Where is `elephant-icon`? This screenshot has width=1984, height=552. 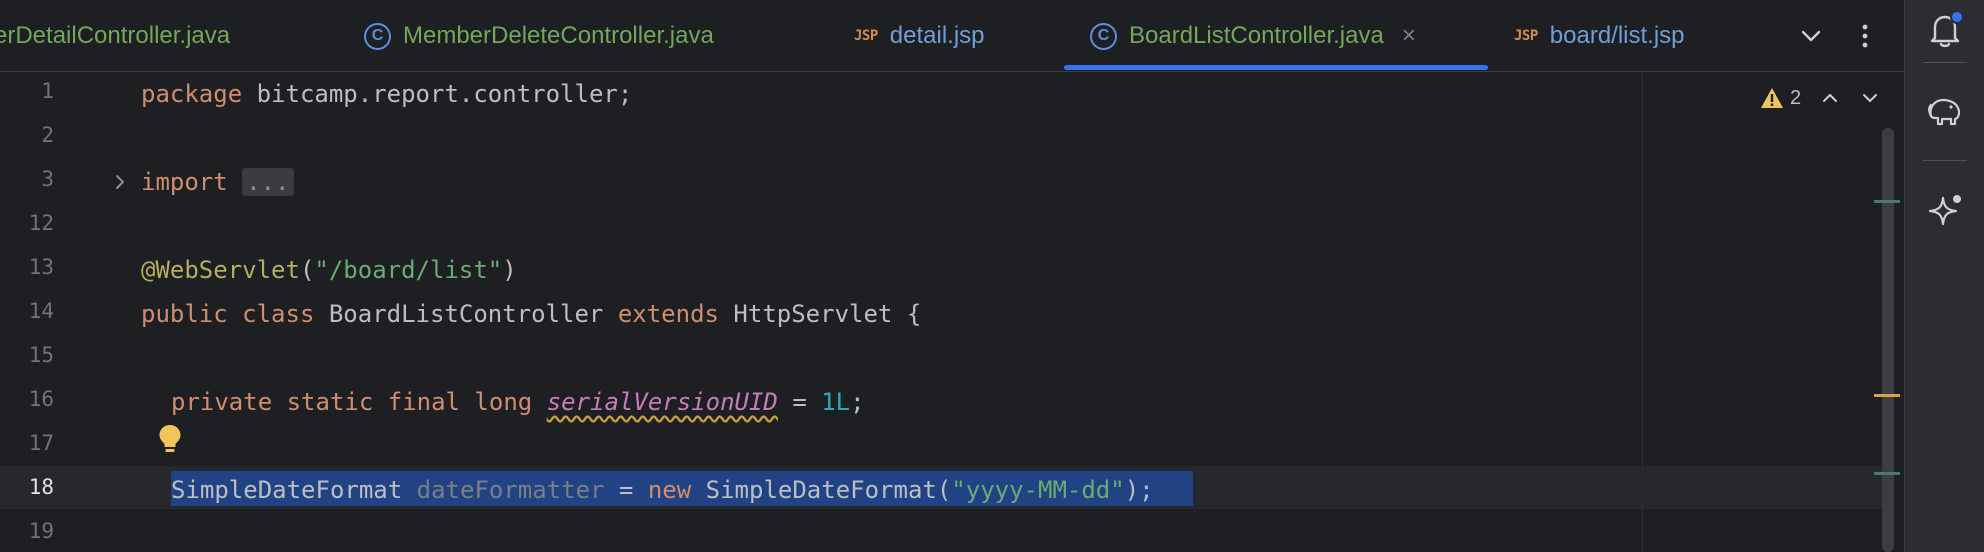 elephant-icon is located at coordinates (1944, 112).